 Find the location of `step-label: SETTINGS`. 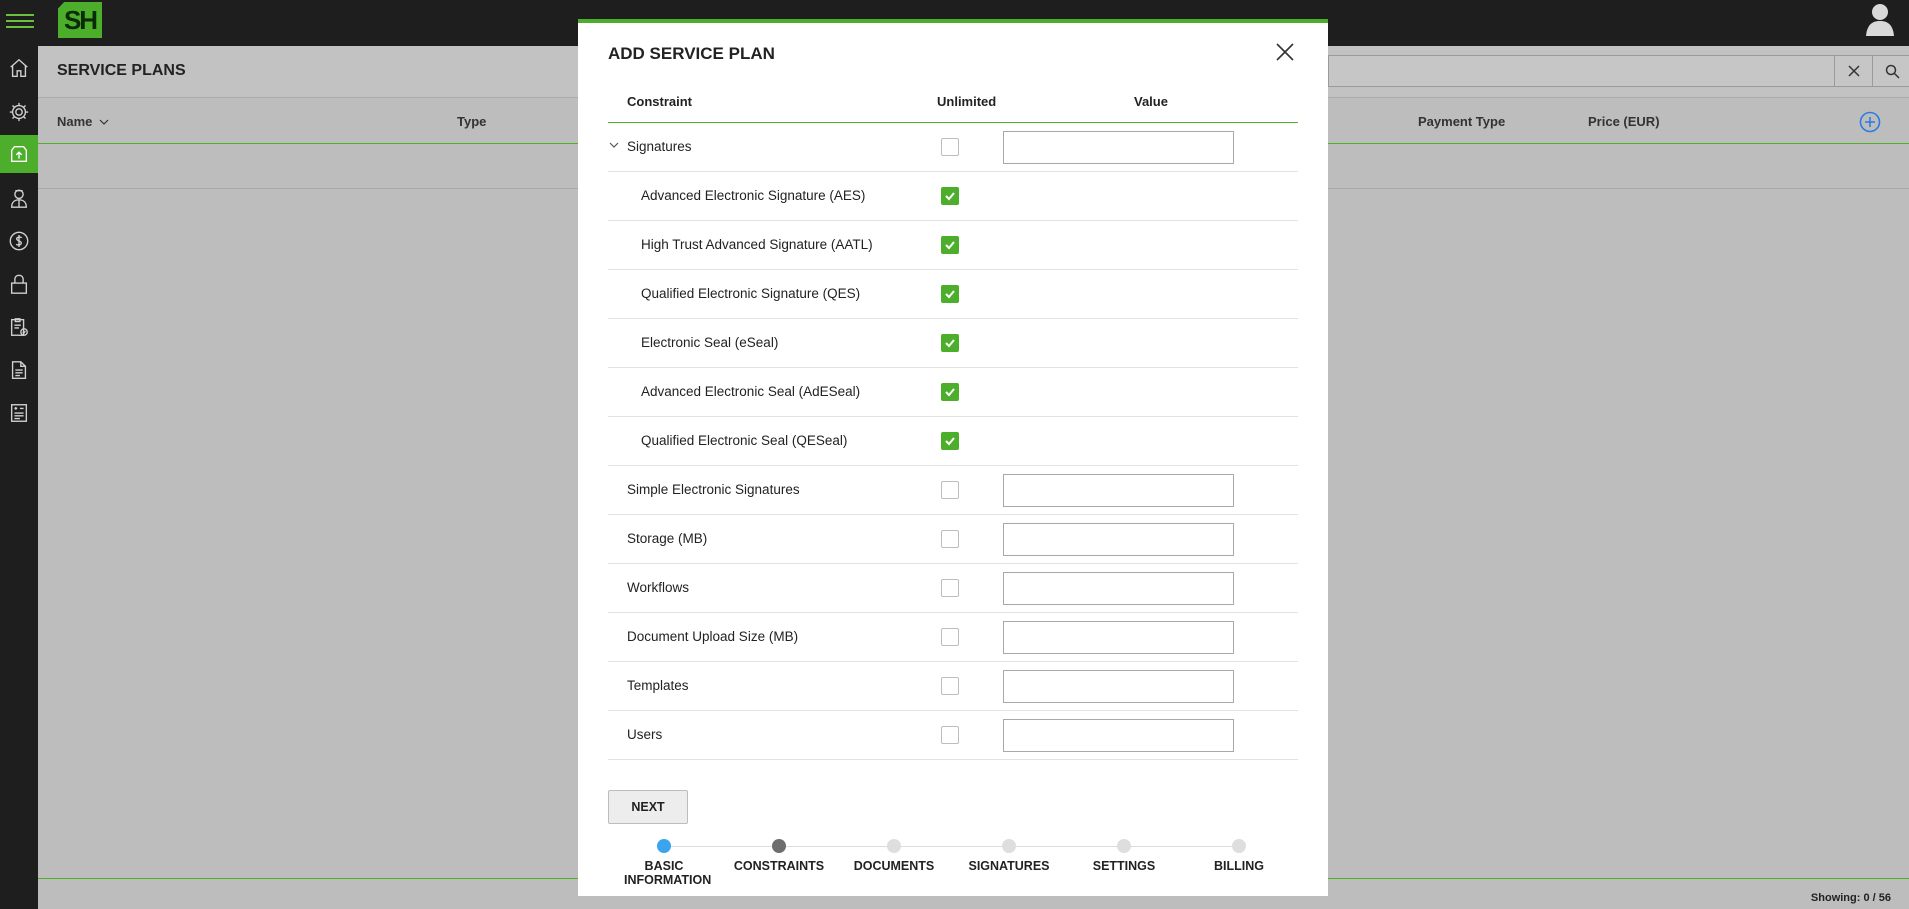

step-label: SETTINGS is located at coordinates (1124, 866).